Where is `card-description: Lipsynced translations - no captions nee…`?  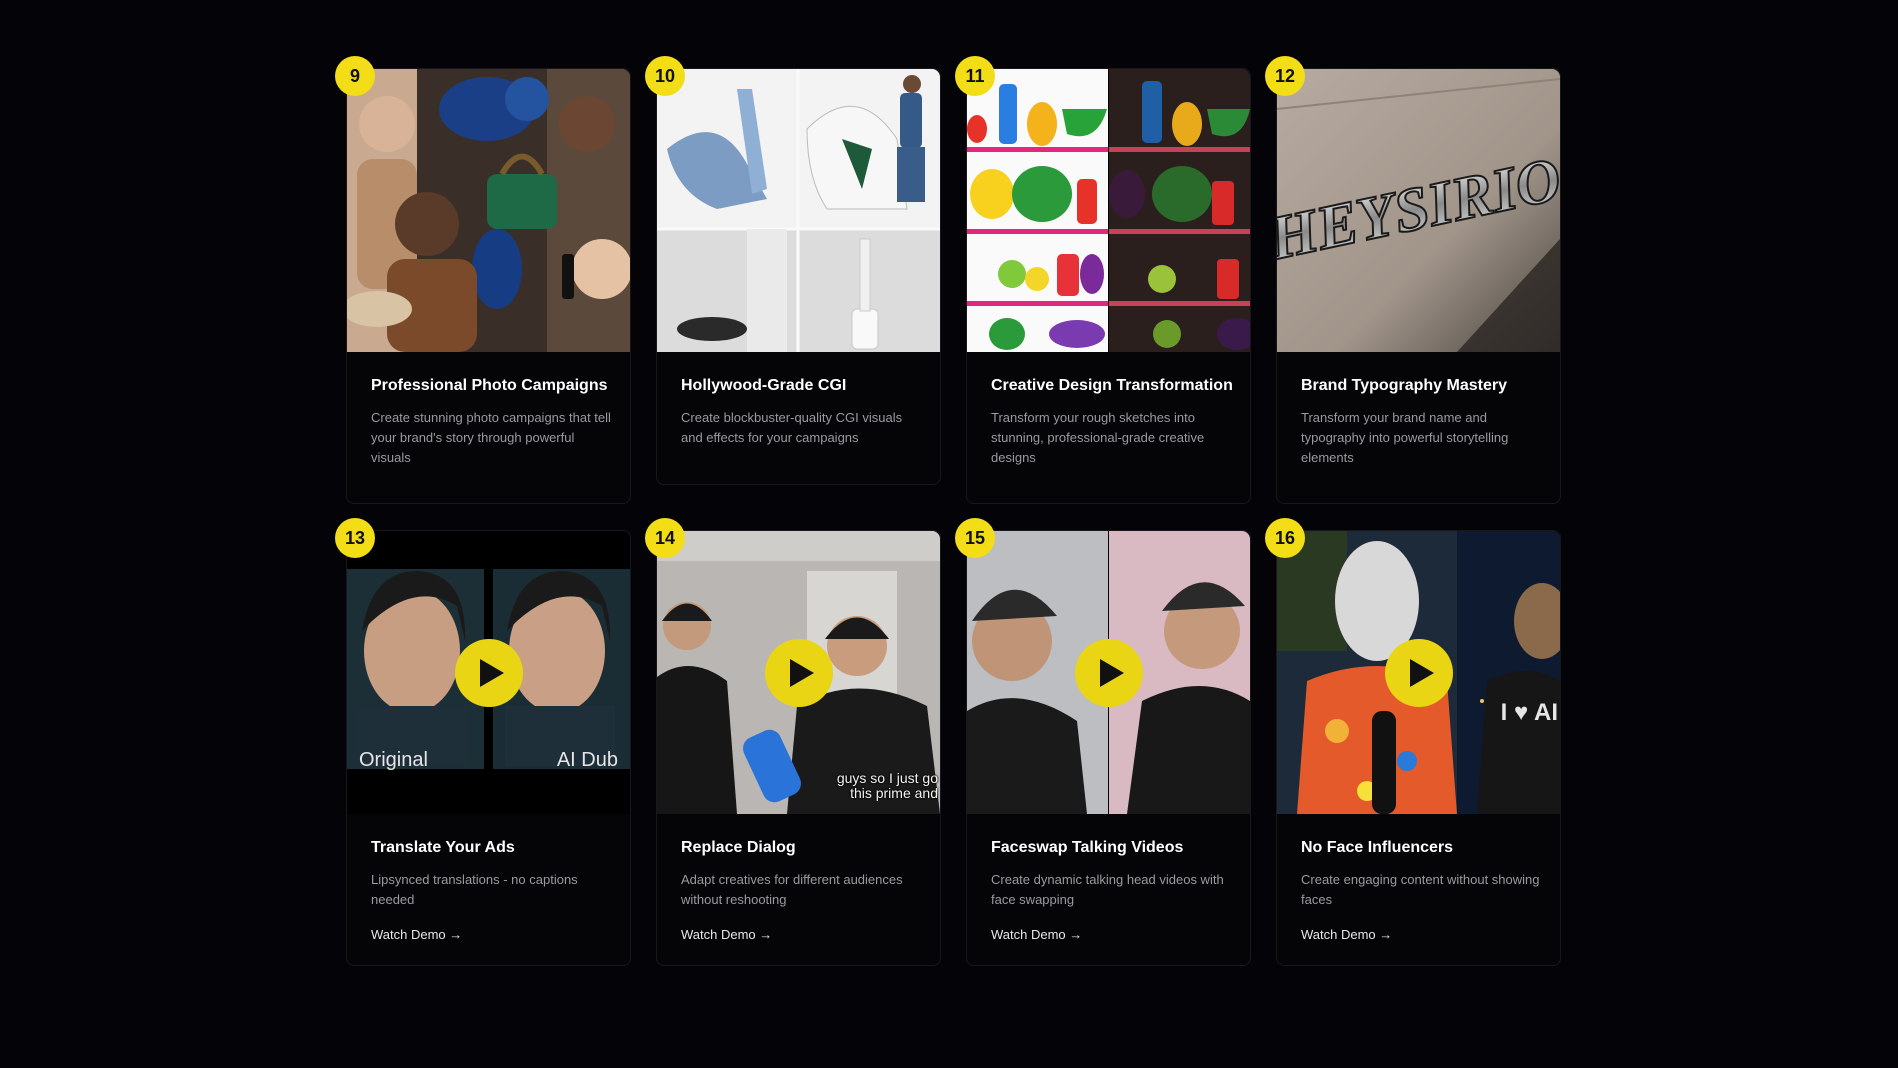
card-description: Lipsynced translations - no captions nee… is located at coordinates (474, 889).